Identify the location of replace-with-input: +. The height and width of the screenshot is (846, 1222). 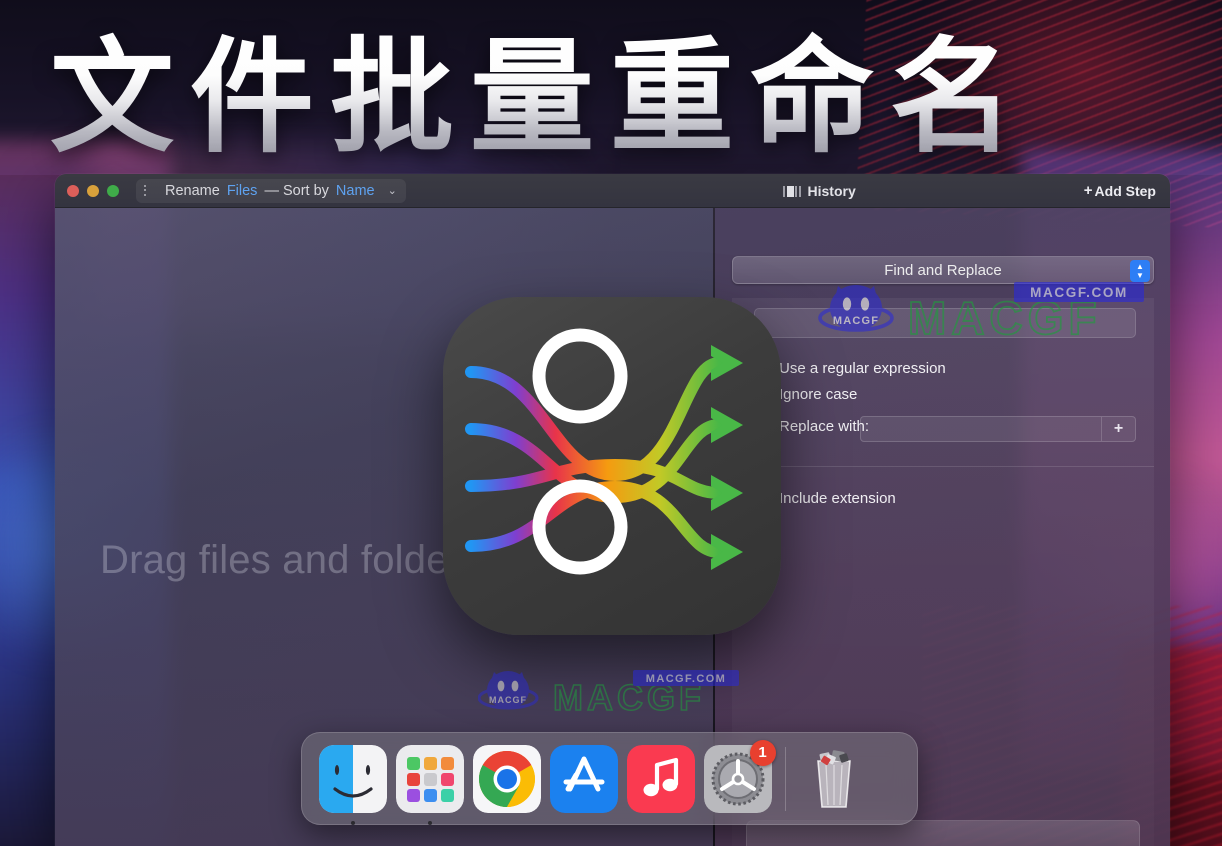
(998, 429).